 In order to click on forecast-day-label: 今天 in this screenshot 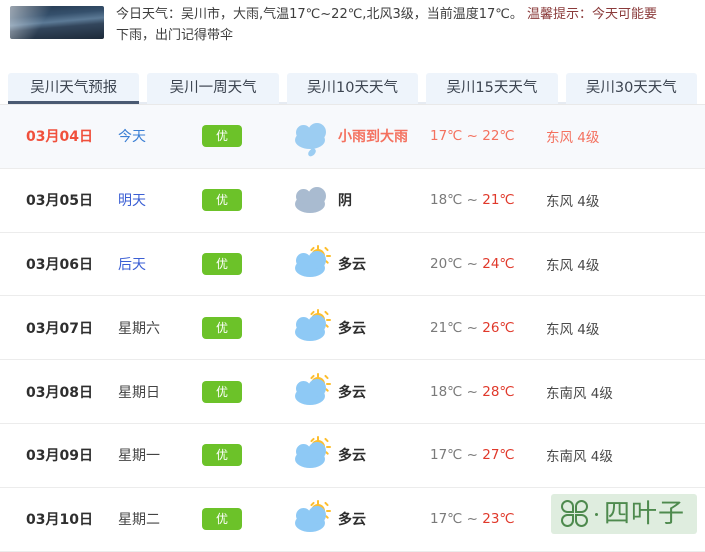, I will do `click(160, 136)`.